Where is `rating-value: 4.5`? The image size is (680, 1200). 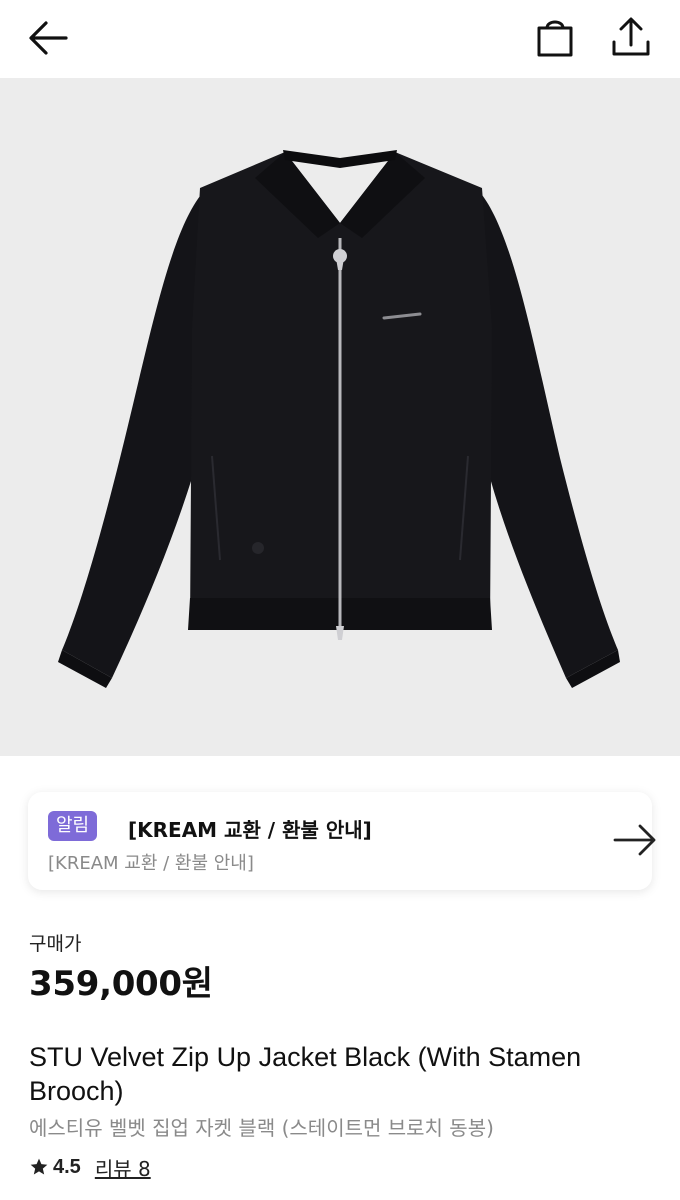
rating-value: 4.5 is located at coordinates (67, 1166).